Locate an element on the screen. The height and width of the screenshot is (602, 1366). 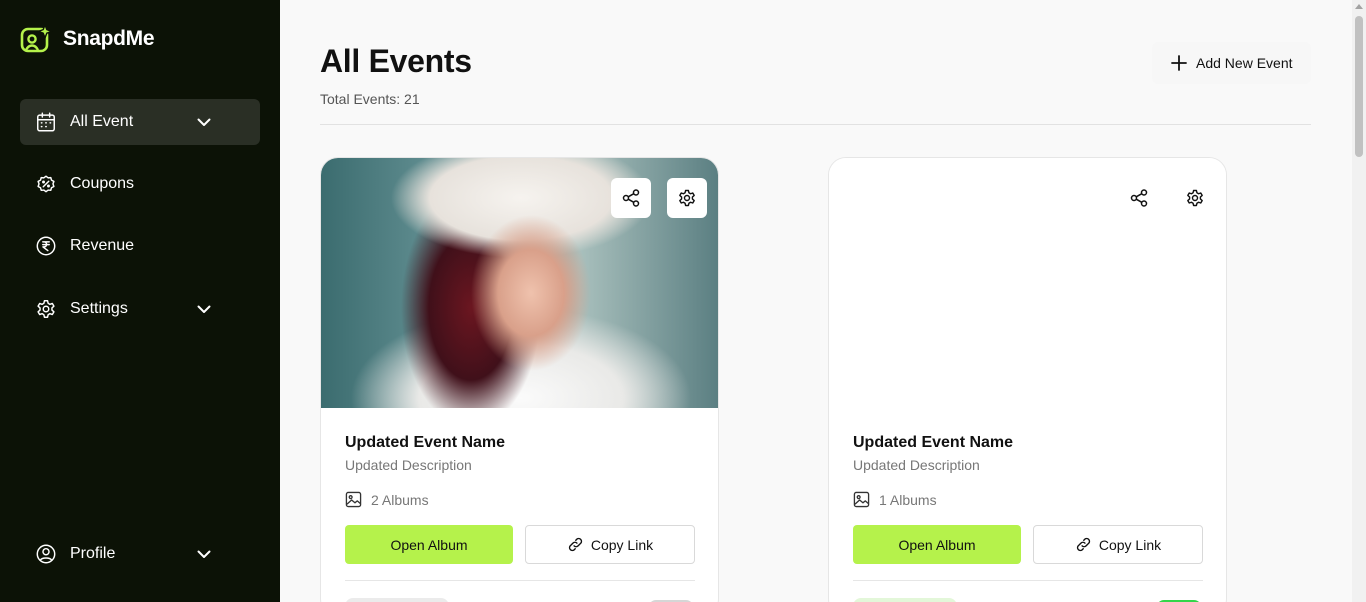
header-divider is located at coordinates (815, 124).